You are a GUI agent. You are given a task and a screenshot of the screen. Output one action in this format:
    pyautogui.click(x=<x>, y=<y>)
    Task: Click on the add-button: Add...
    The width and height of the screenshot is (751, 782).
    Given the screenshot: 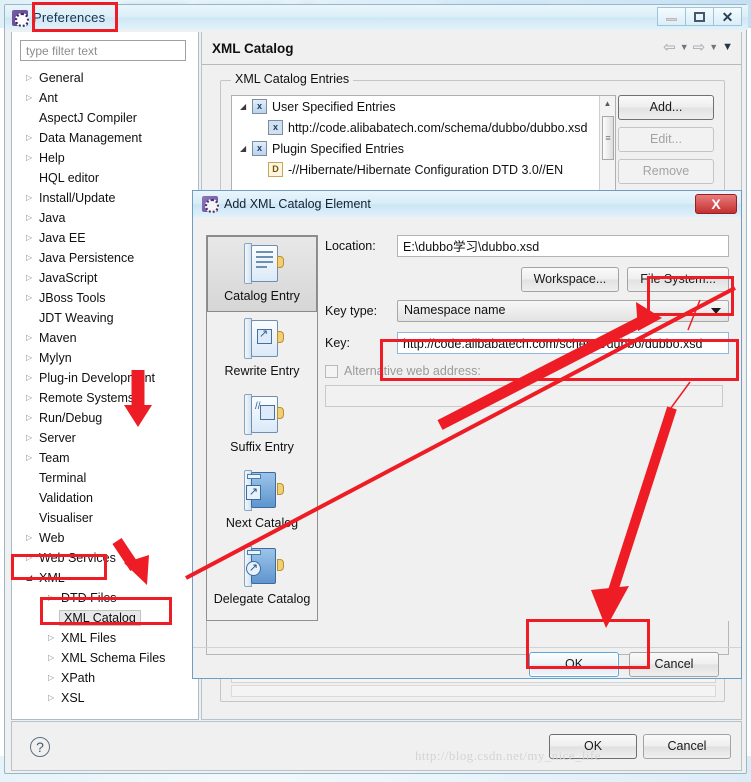 What is the action you would take?
    pyautogui.click(x=666, y=107)
    